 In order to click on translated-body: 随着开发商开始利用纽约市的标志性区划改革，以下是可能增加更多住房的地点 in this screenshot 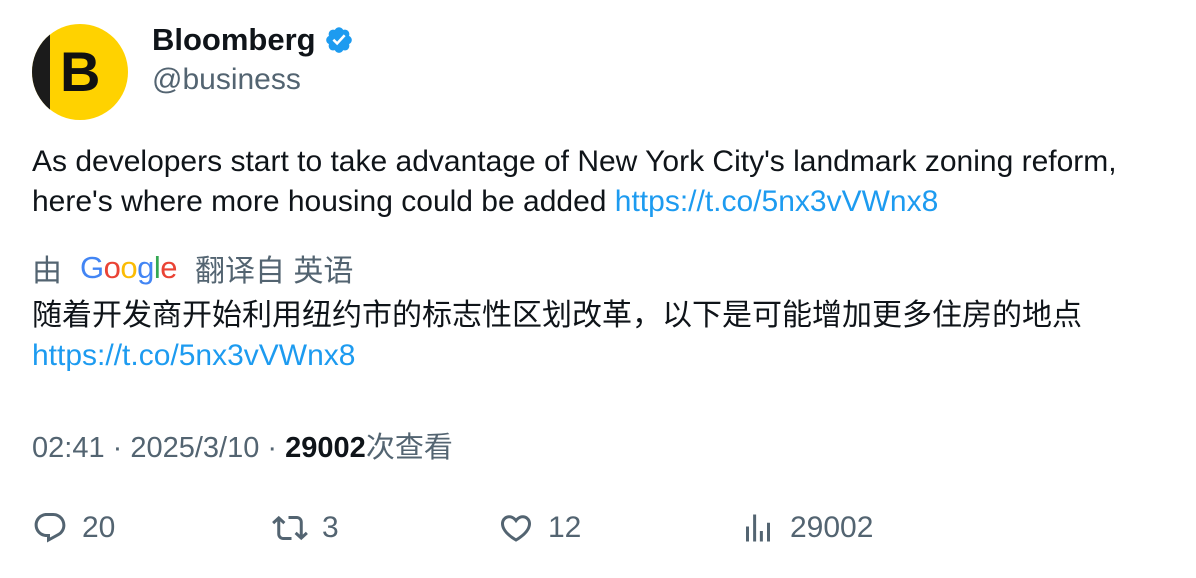, I will do `click(557, 315)`.